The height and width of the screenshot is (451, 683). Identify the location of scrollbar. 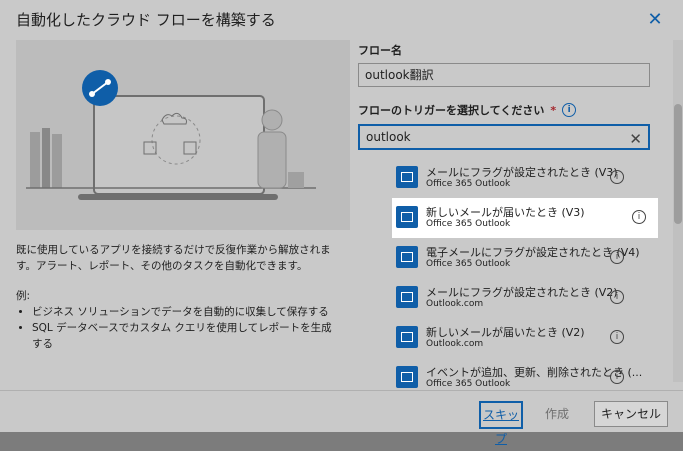
(678, 211).